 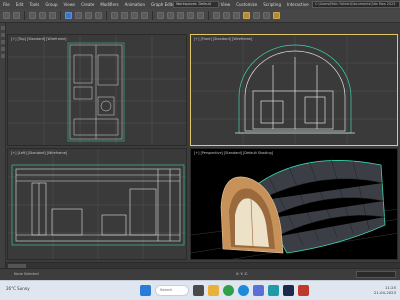 I want to click on menu-group: Group, so click(x=51, y=4).